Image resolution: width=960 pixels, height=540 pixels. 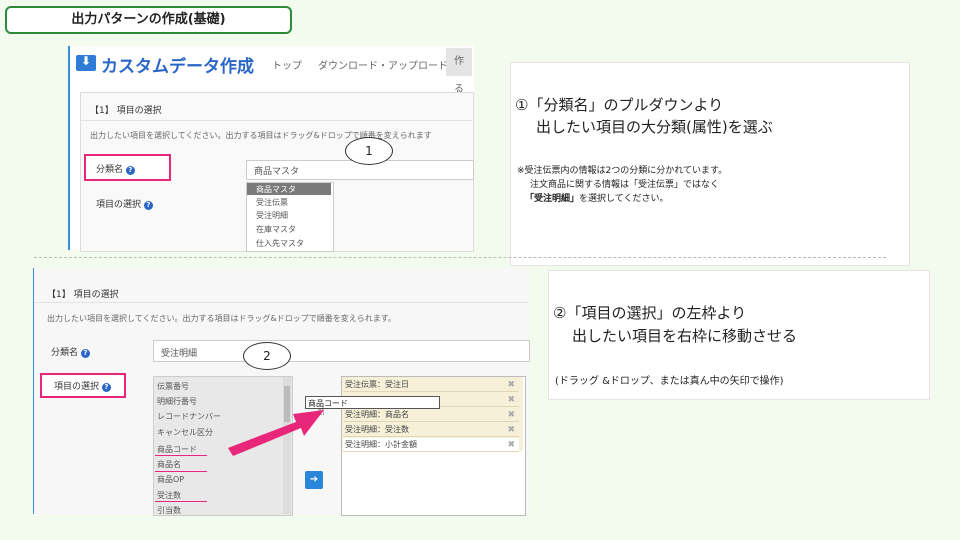 What do you see at coordinates (272, 215) in the screenshot?
I see `dropdown-option: 受注明細` at bounding box center [272, 215].